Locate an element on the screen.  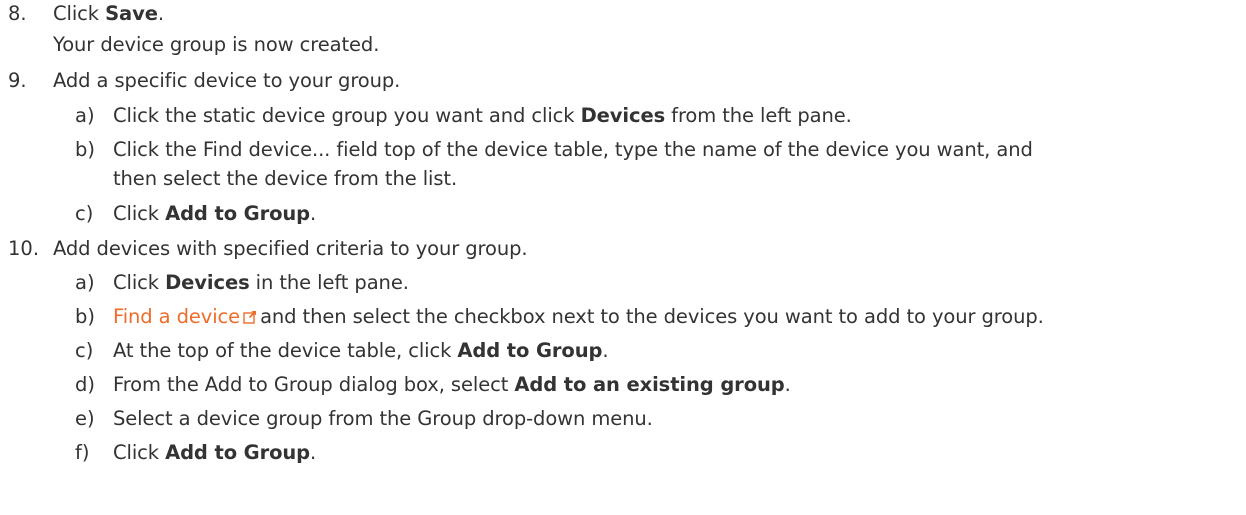
substep-label: f) is located at coordinates (82, 452).